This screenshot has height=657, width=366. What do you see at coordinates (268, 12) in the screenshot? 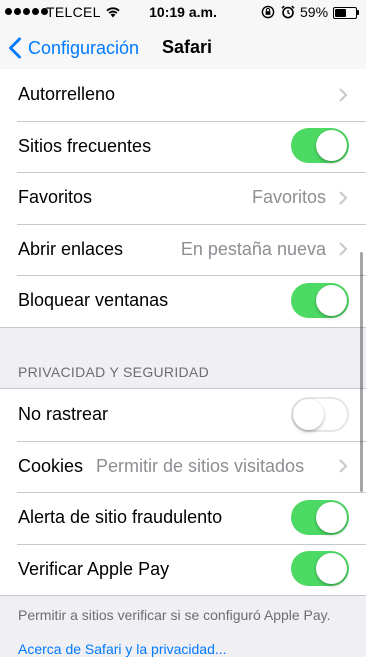
I see `rotation-lock-icon` at bounding box center [268, 12].